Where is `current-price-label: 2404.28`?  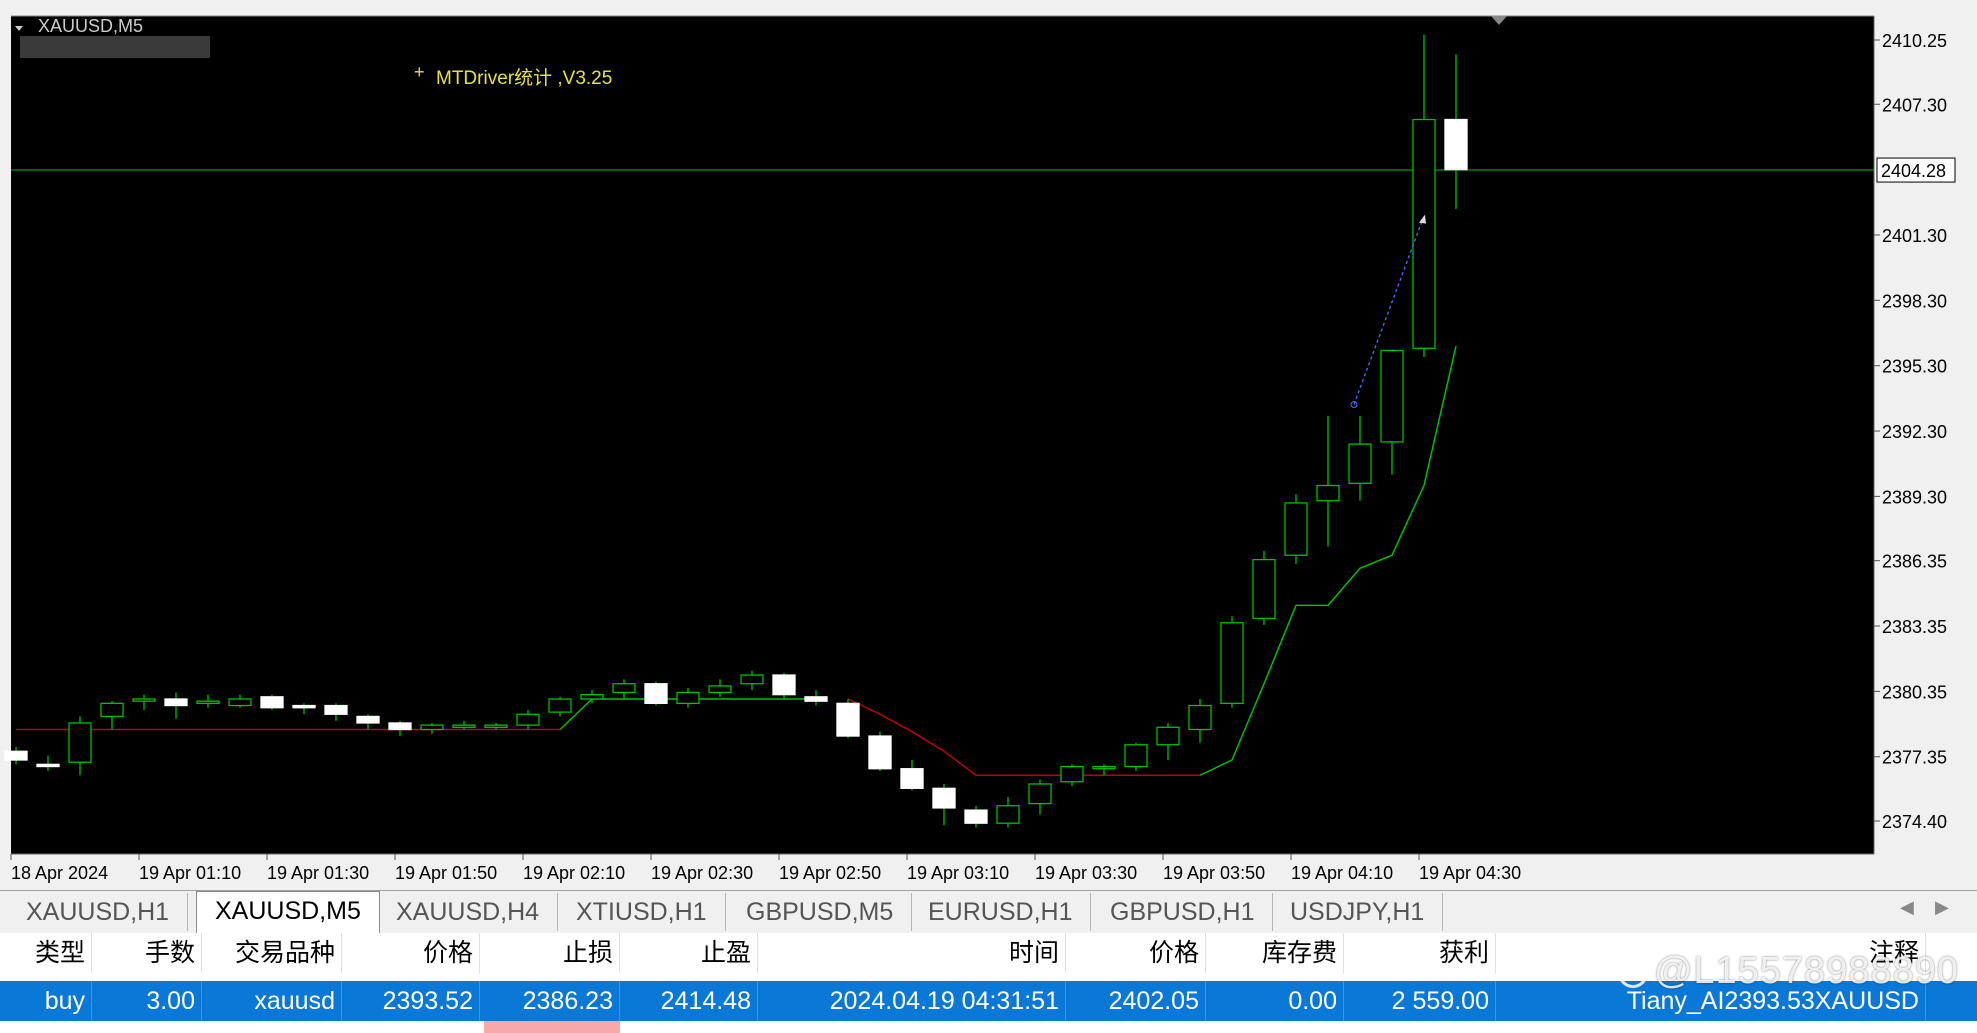 current-price-label: 2404.28 is located at coordinates (1913, 171).